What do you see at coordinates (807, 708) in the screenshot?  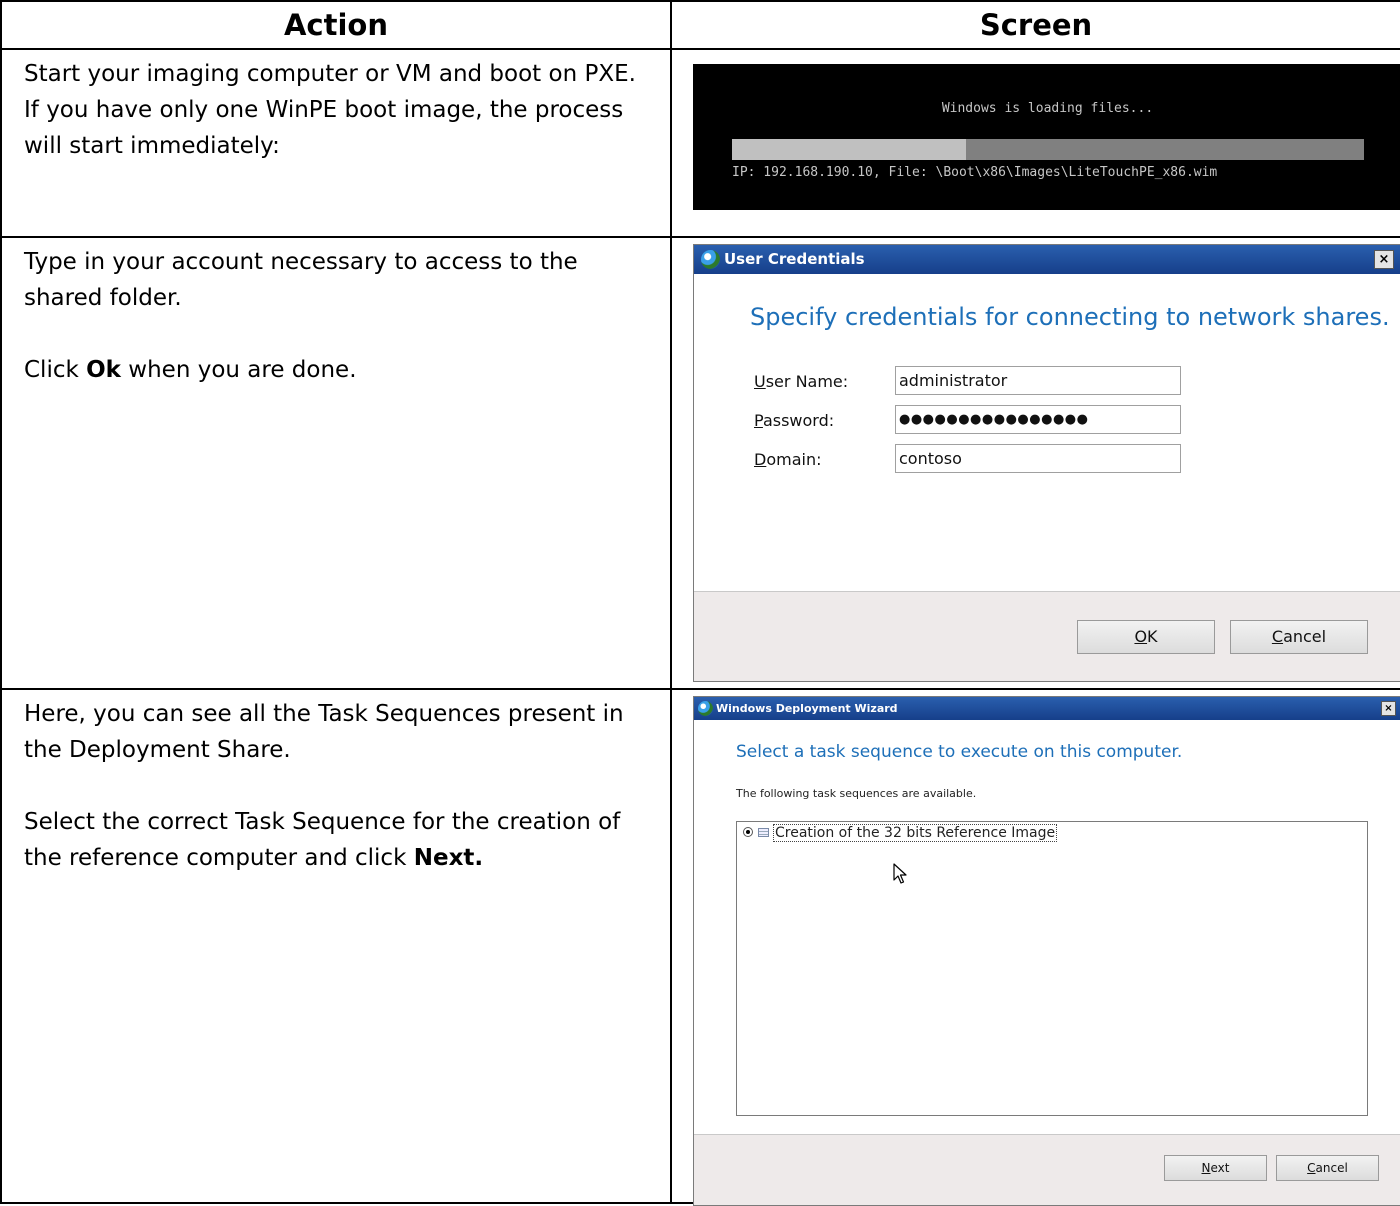 I see `dialog-title: Windows Deployment Wizard` at bounding box center [807, 708].